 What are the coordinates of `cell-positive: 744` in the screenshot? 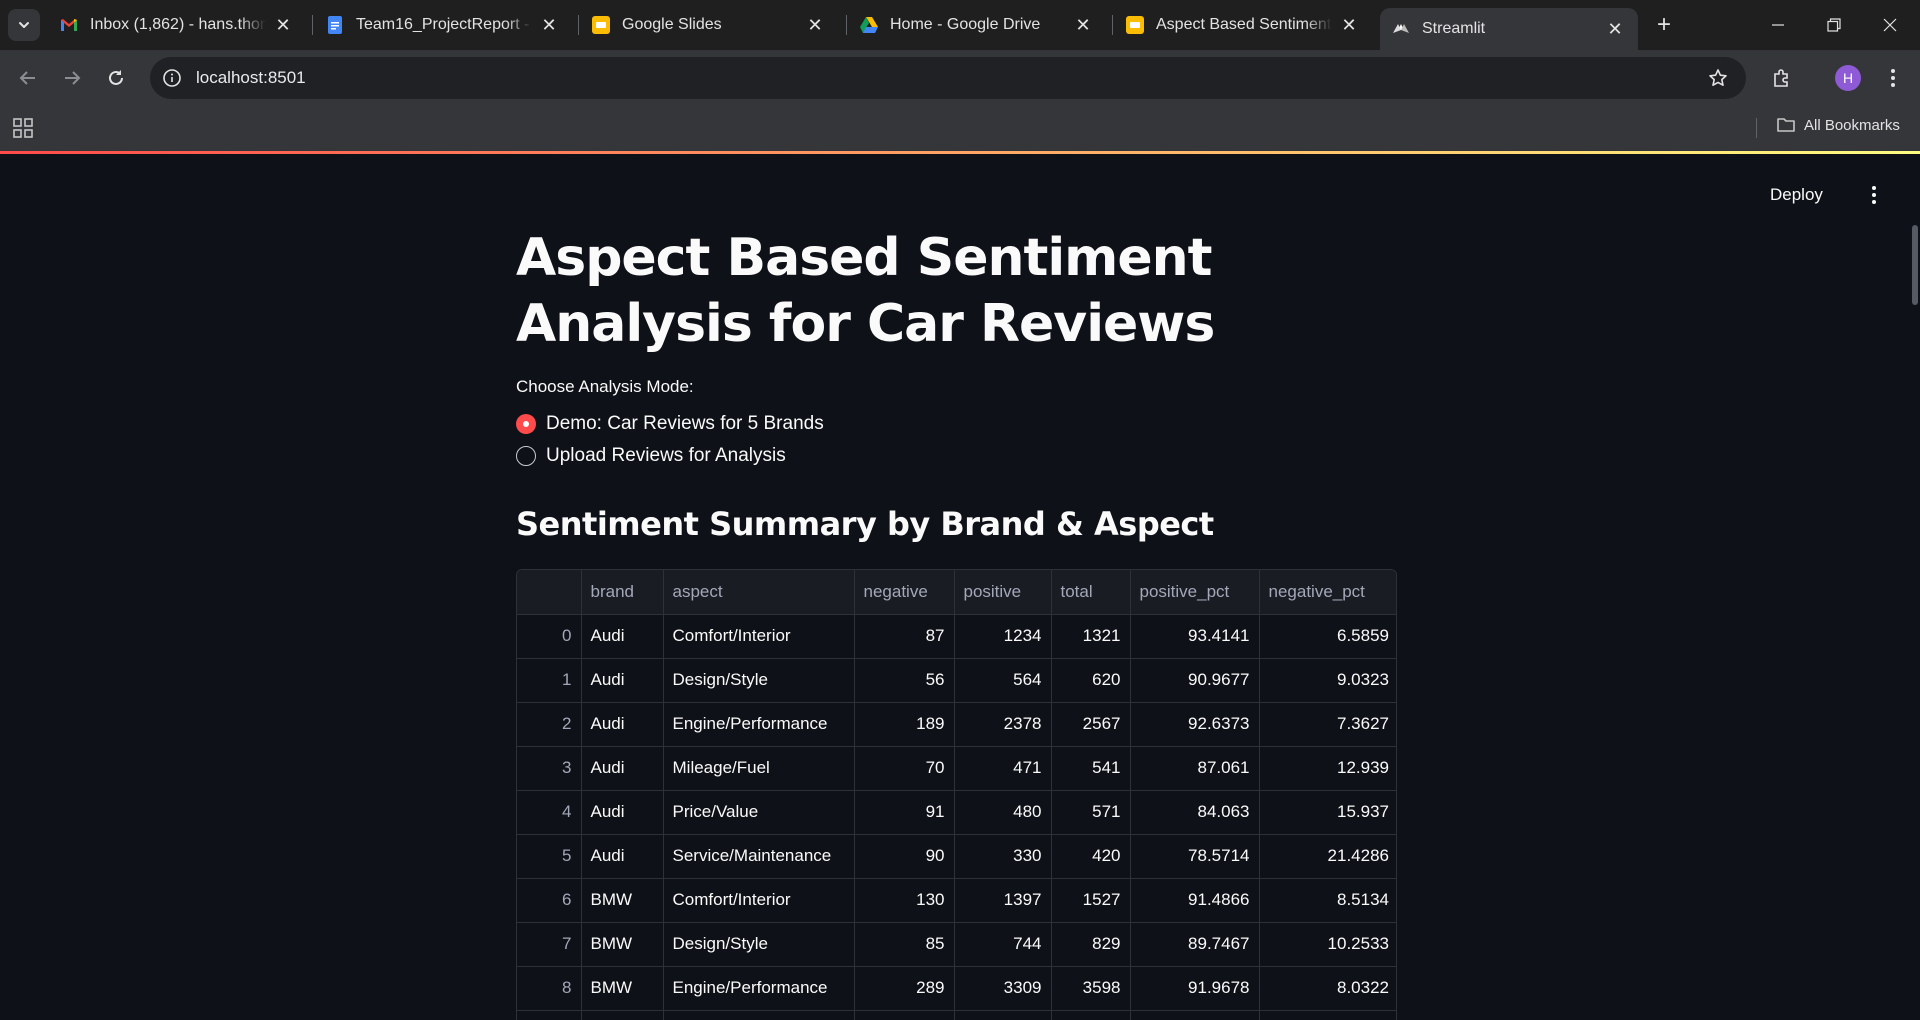 It's located at (1003, 944).